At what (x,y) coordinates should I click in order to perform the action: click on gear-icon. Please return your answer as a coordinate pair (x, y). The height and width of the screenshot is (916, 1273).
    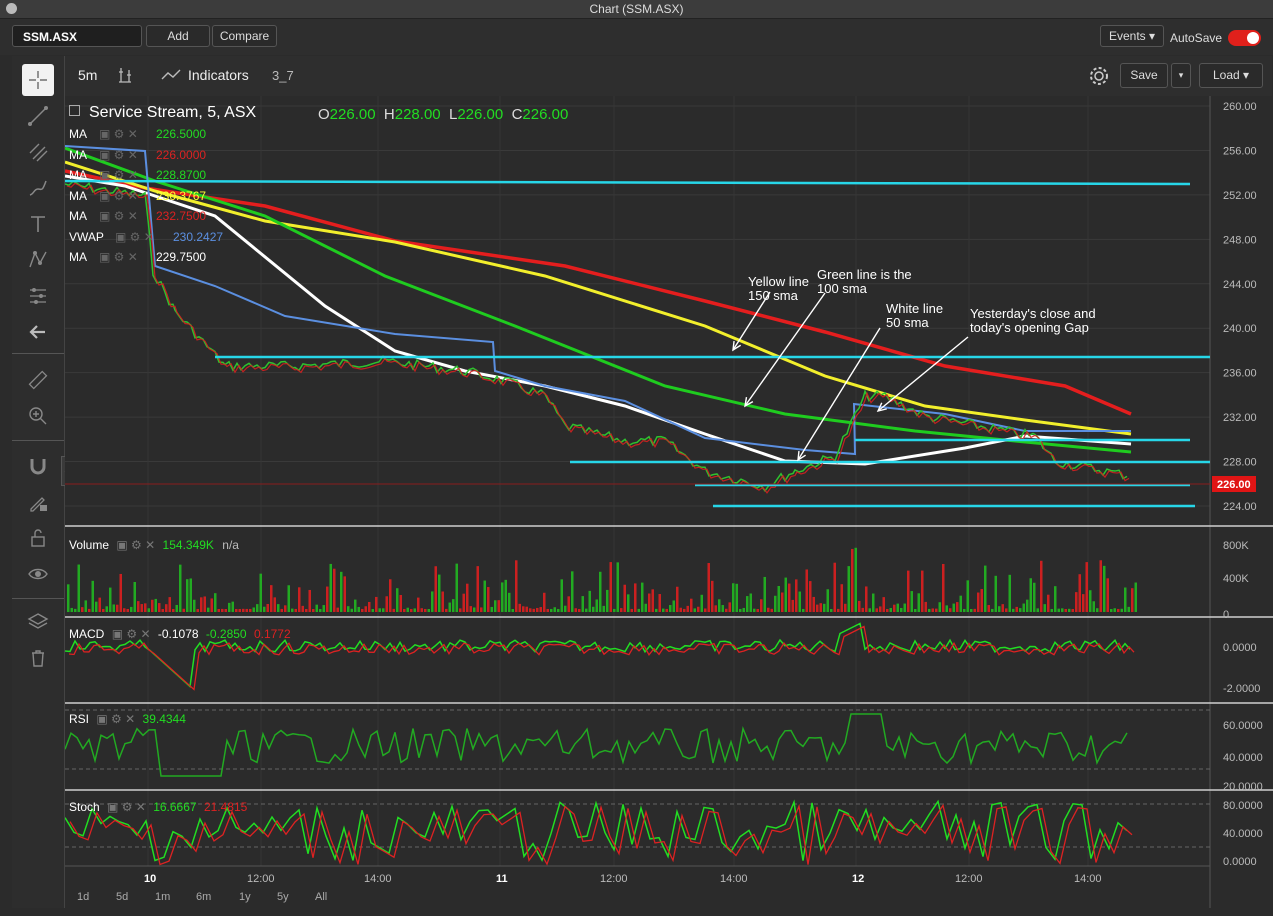
    Looking at the image, I should click on (1099, 76).